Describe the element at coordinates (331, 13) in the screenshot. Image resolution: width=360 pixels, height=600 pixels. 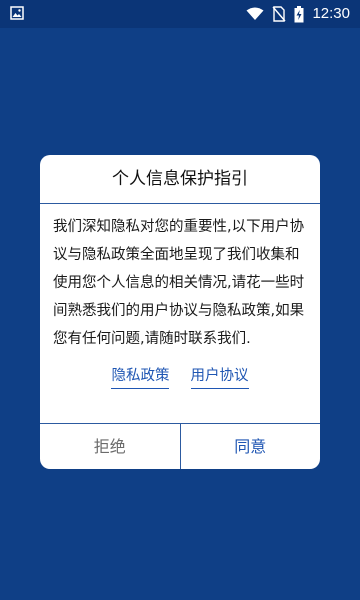
I see `status-time: 12:30` at that location.